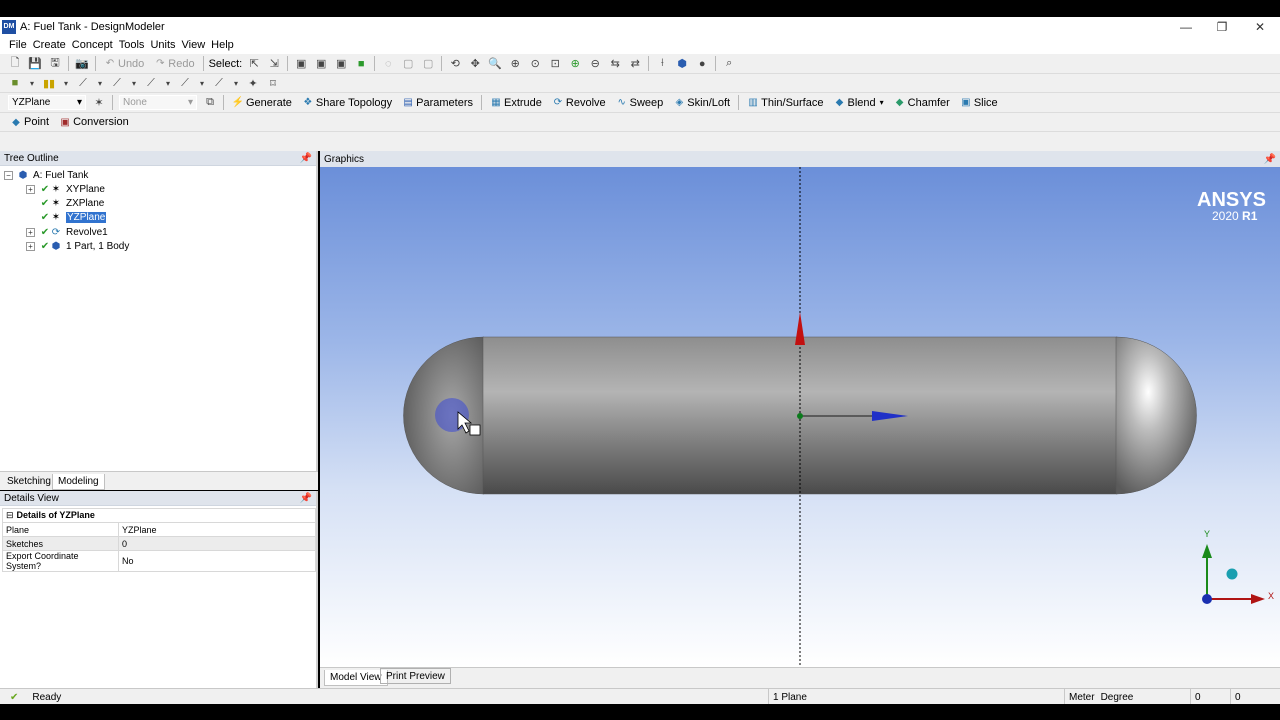 This screenshot has height=720, width=1280. What do you see at coordinates (922, 103) in the screenshot?
I see `chamfer-button: ◆ Chamfer` at bounding box center [922, 103].